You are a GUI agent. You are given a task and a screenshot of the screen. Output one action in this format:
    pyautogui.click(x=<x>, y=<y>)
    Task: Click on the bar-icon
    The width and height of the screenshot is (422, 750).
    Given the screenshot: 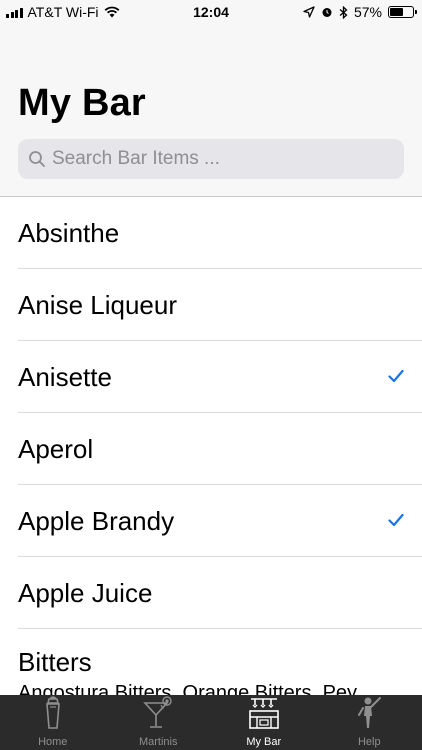 What is the action you would take?
    pyautogui.click(x=264, y=715)
    